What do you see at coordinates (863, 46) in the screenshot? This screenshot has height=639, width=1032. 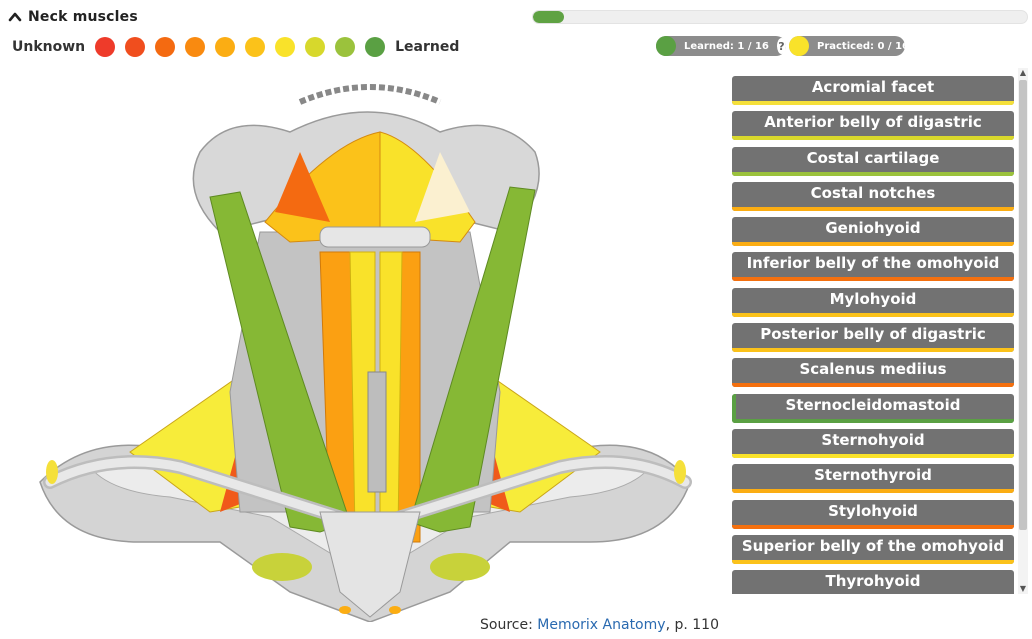 I see `practiced-count: Practiced: 0 / 16` at bounding box center [863, 46].